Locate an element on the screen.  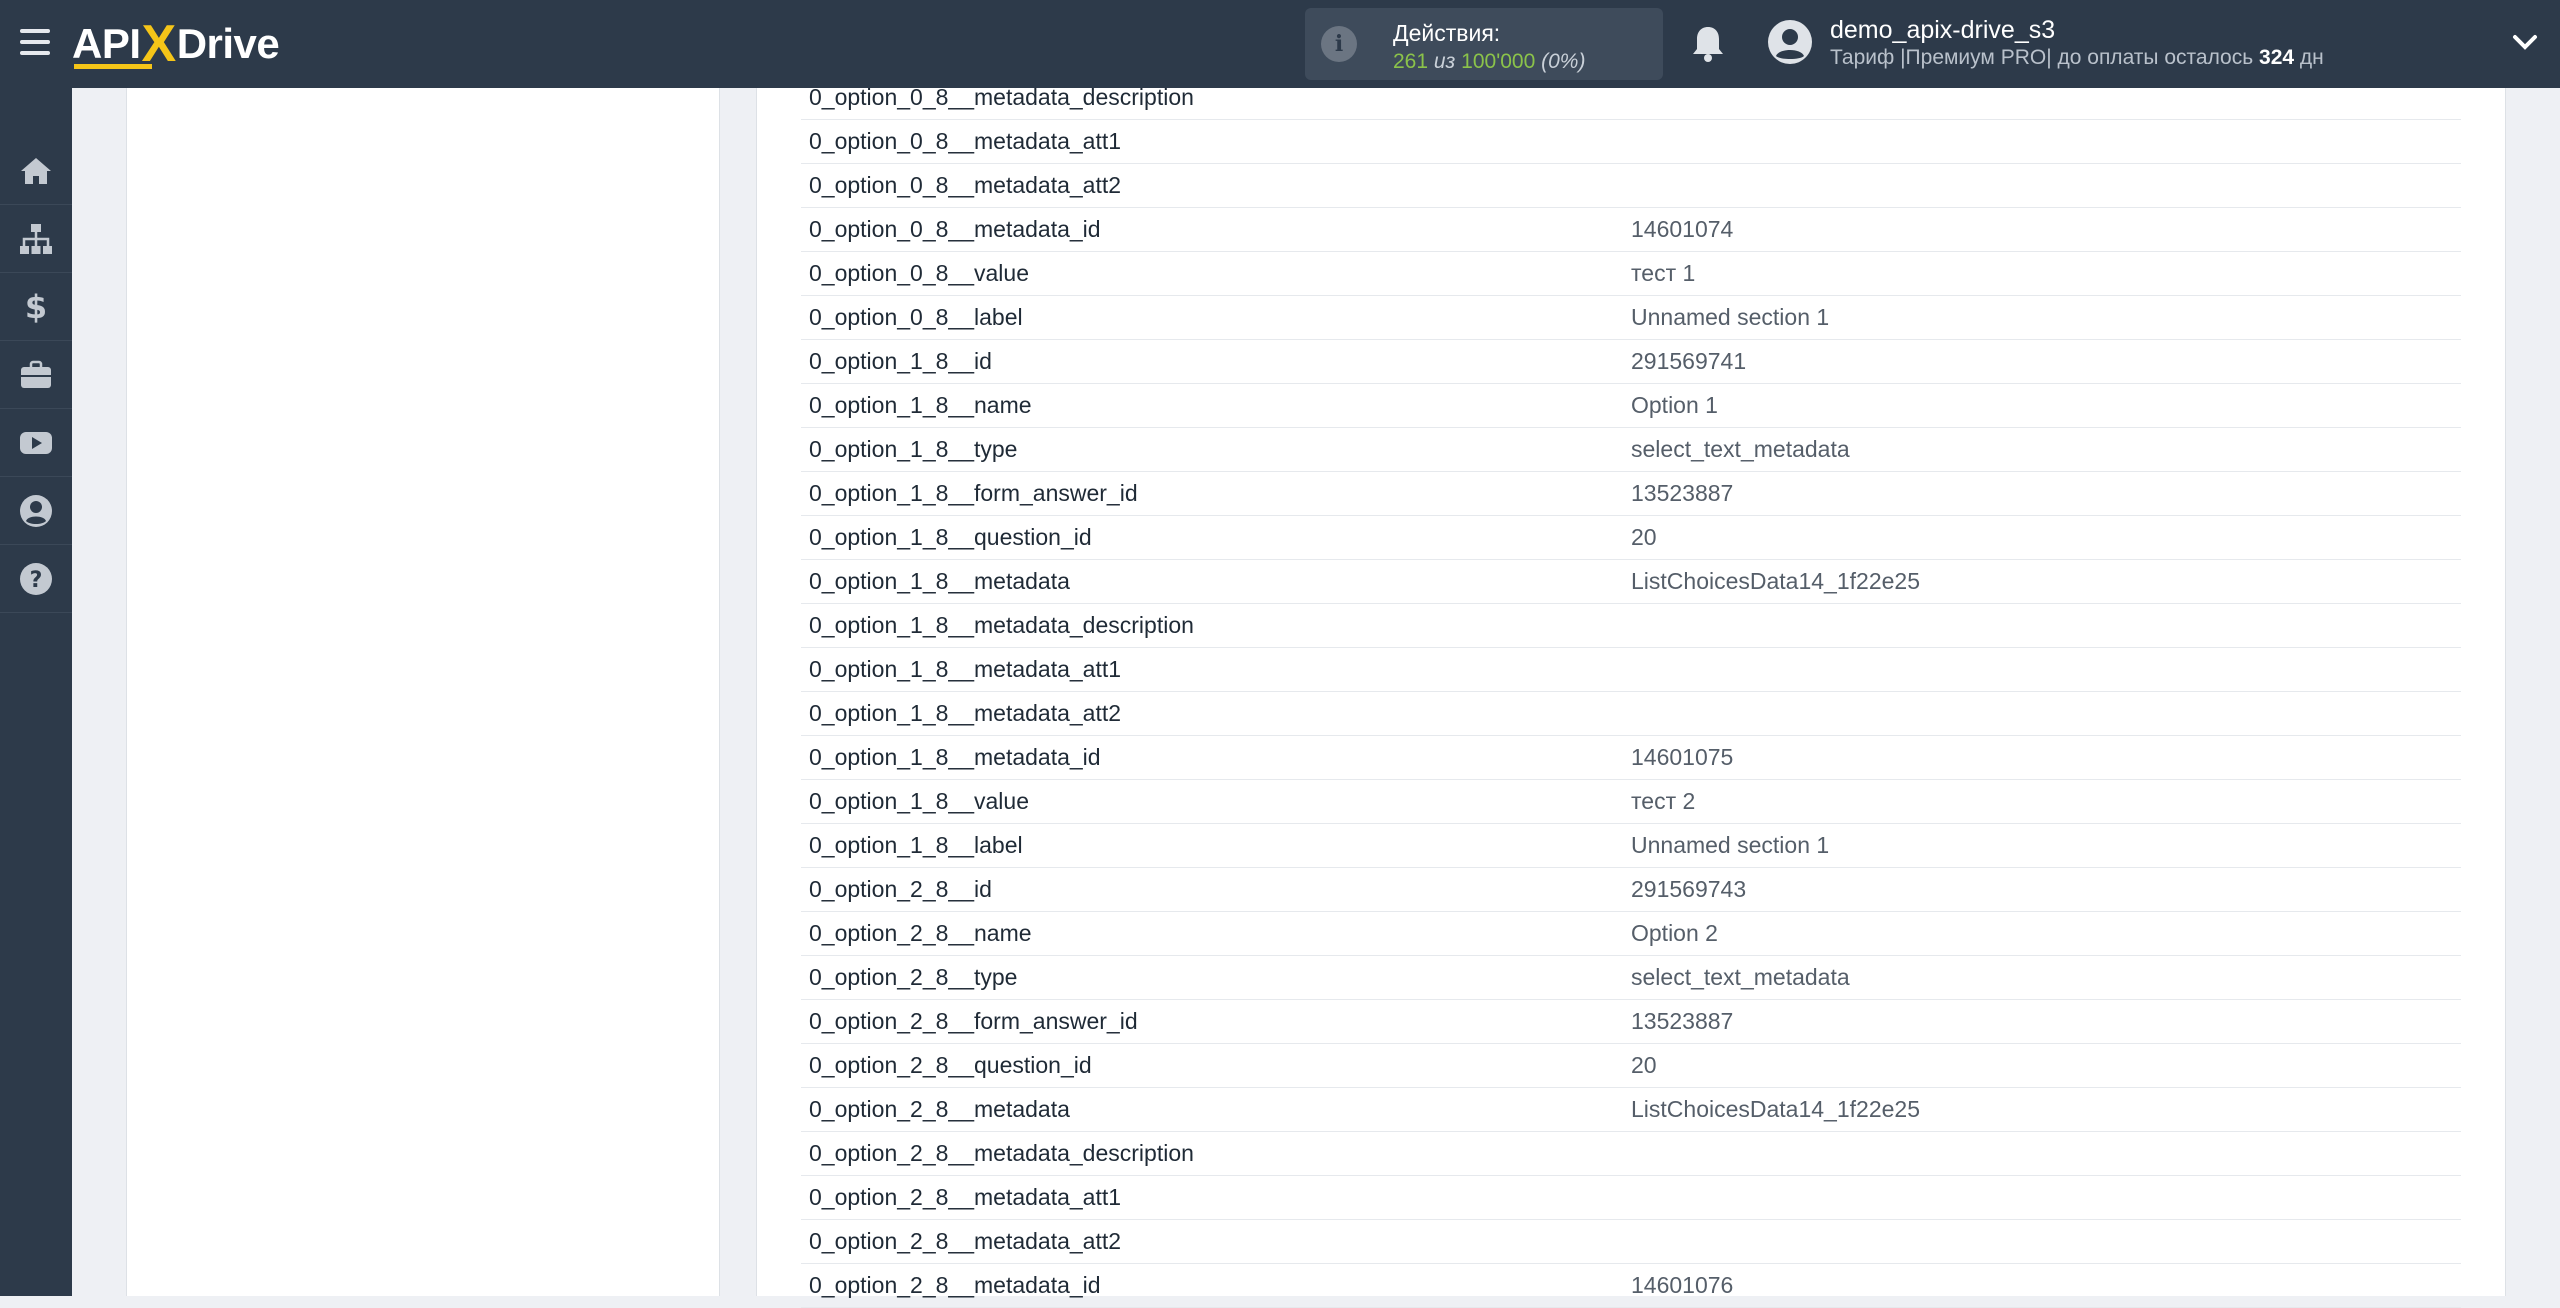
actions-counter: i Действия: 261 из 100'000 (0%) is located at coordinates (1484, 44).